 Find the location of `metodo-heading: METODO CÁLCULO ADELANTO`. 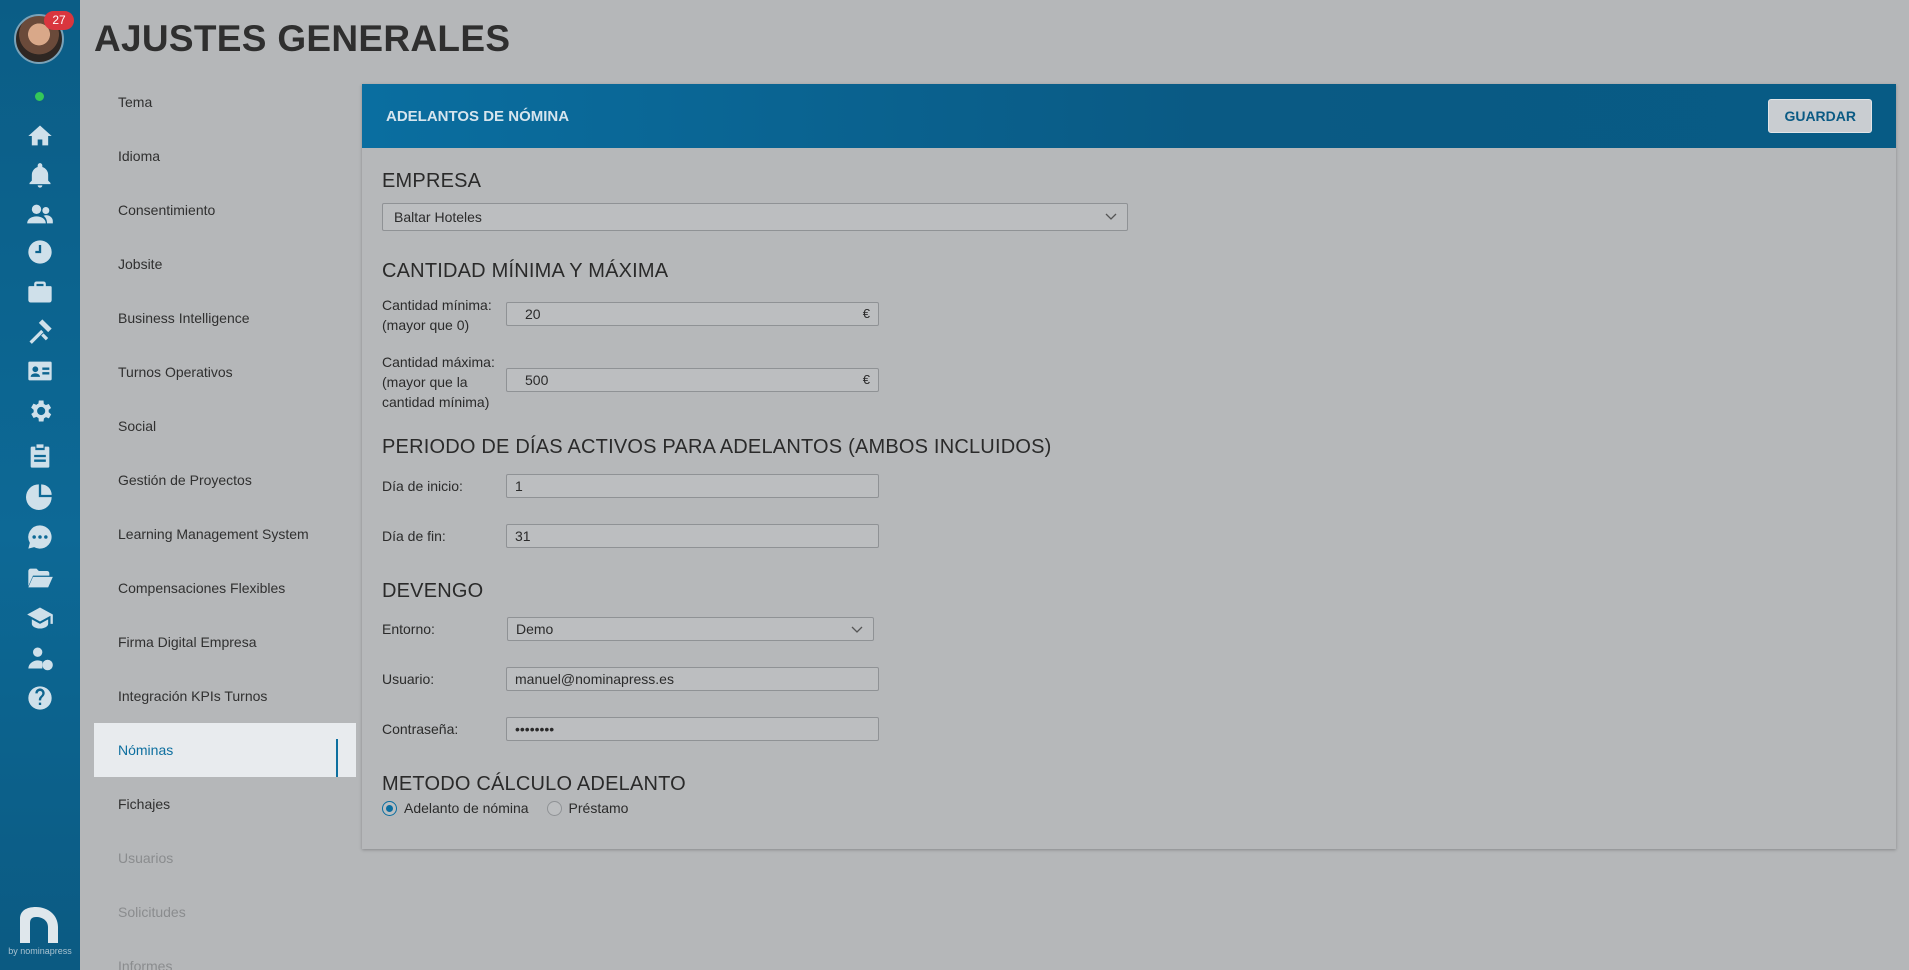

metodo-heading: METODO CÁLCULO ADELANTO is located at coordinates (534, 784).